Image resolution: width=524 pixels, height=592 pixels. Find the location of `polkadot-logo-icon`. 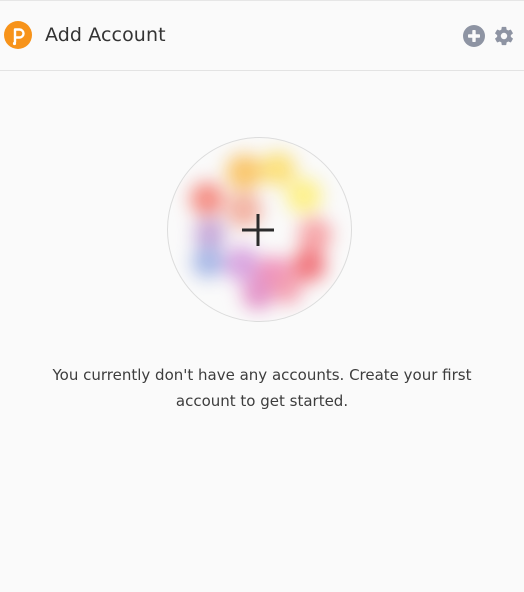

polkadot-logo-icon is located at coordinates (18, 35).